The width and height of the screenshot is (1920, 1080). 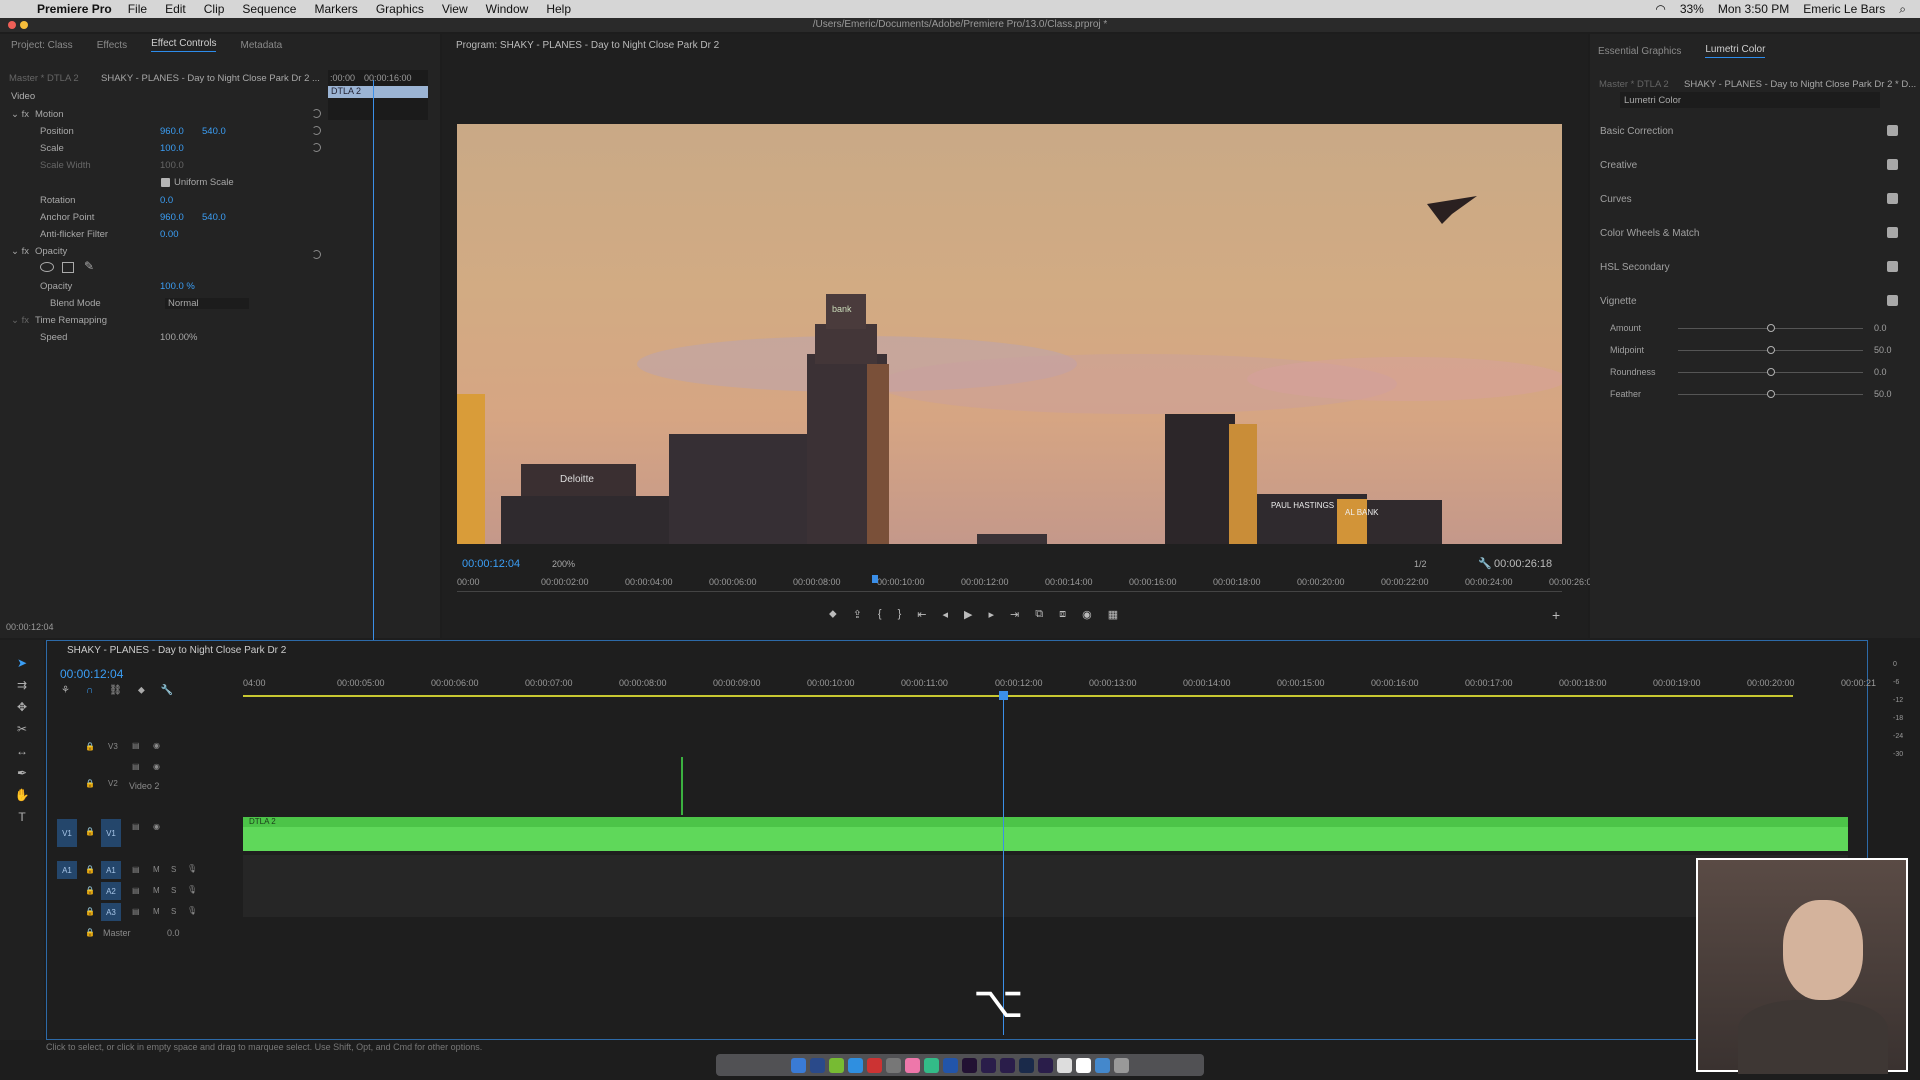 What do you see at coordinates (173, 911) in the screenshot?
I see `a3-solo: S` at bounding box center [173, 911].